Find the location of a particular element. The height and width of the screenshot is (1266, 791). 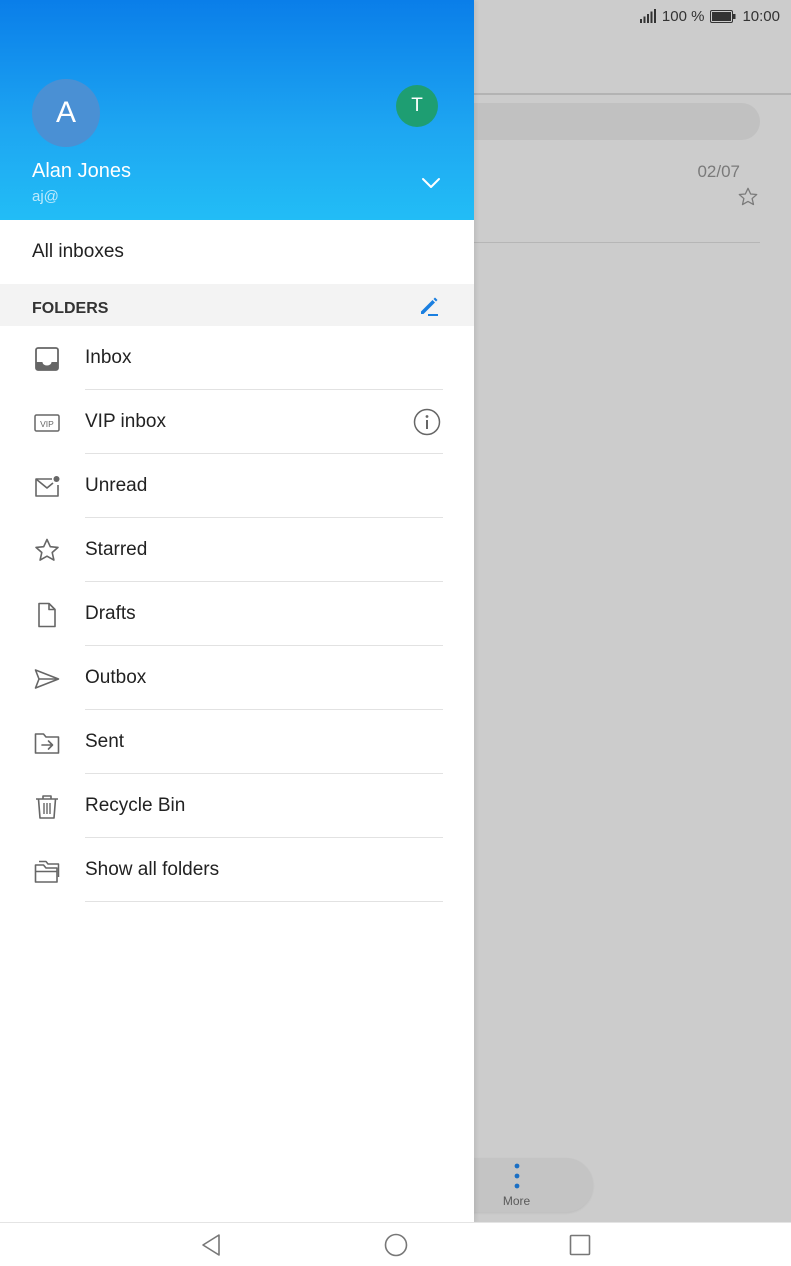

unread-mail-icon is located at coordinates (47, 486).